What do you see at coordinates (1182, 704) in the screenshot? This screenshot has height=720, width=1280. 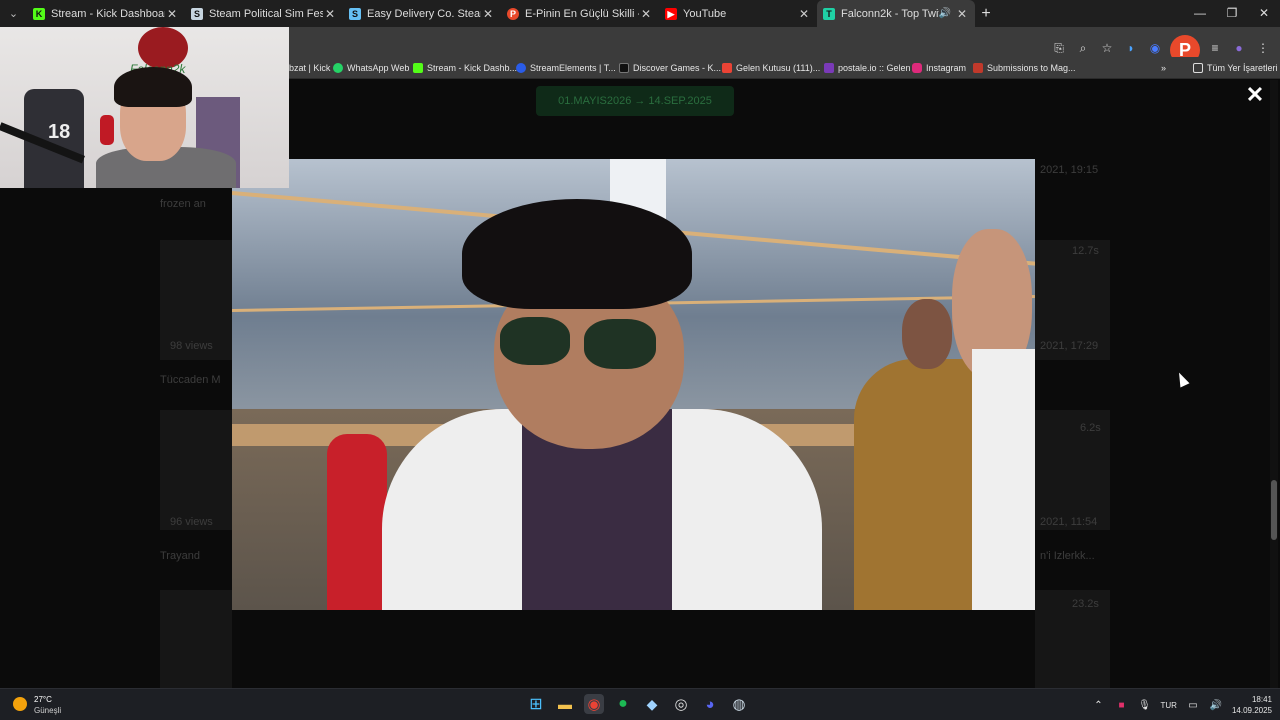 I see `system-tray: ⌃ ■ 🎙 TUR ▭ 🔊 18:41 14.09.2025` at bounding box center [1182, 704].